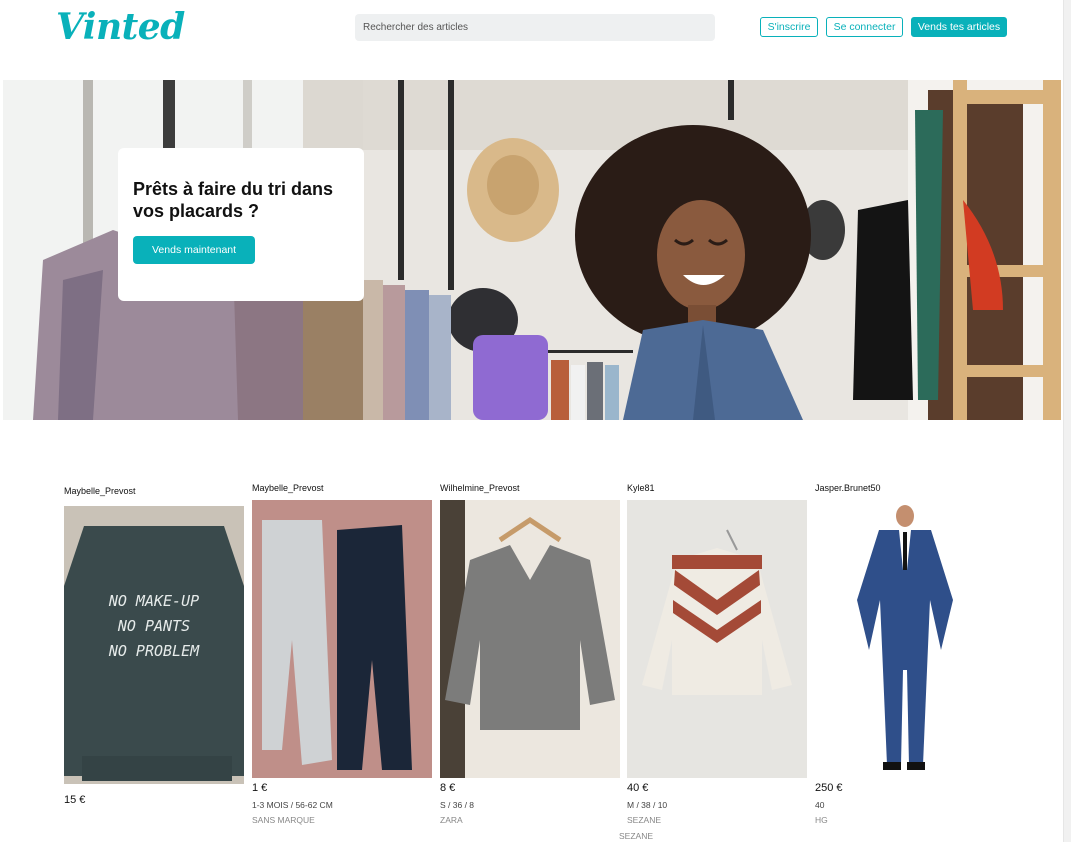  I want to click on item-size: 1-3 MOIS / 56-62 CM, so click(292, 805).